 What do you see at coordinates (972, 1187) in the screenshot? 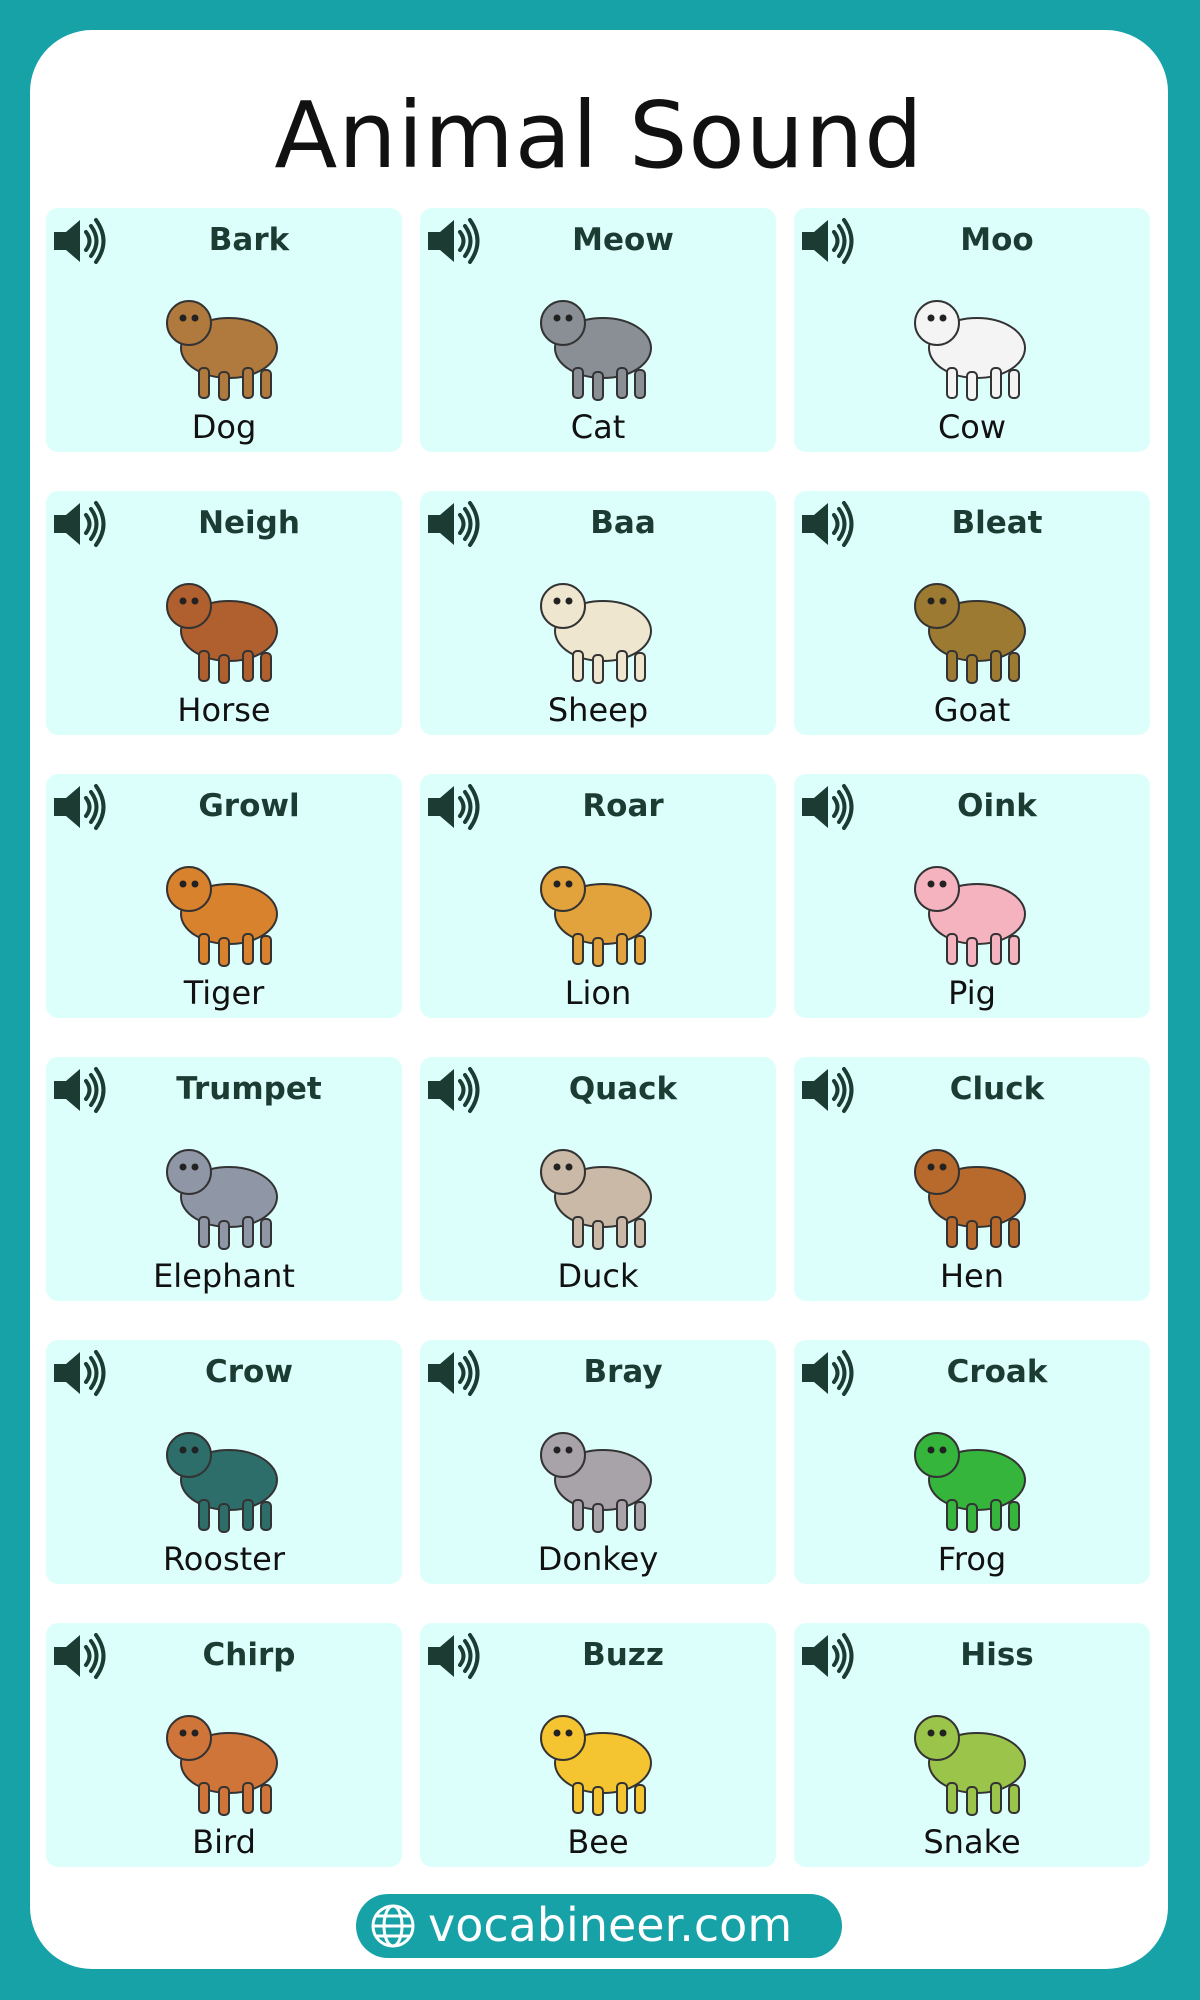
I see `hen-illustration` at bounding box center [972, 1187].